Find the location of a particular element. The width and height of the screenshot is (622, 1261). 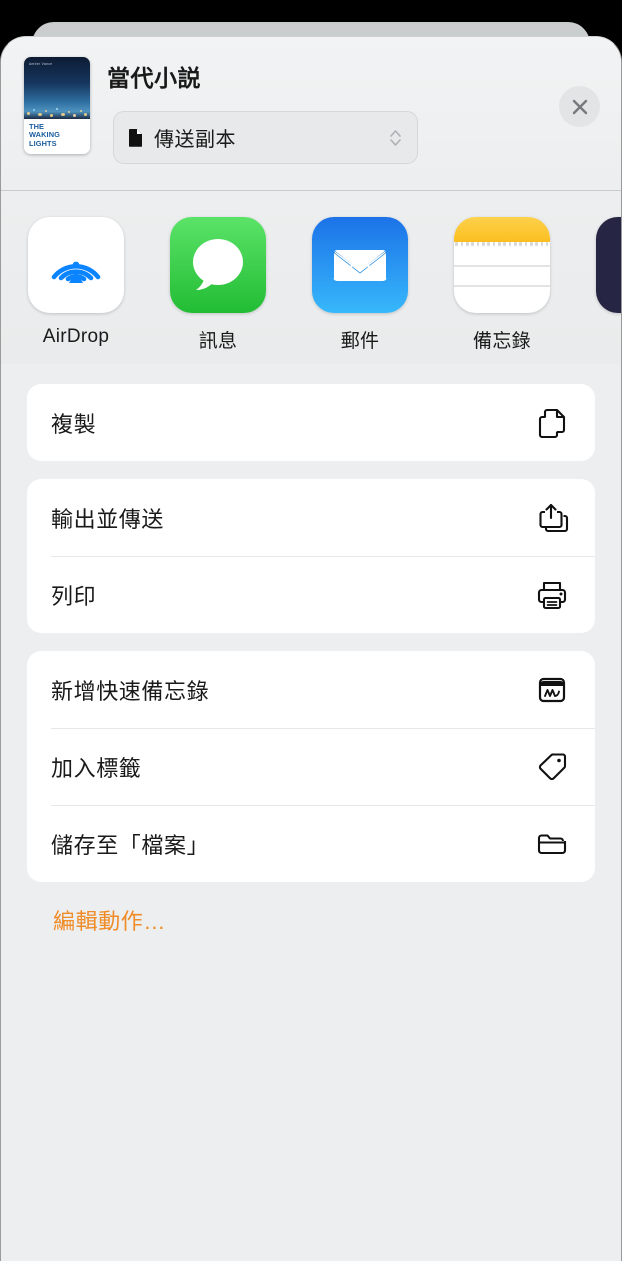

page-title: 當代小説 is located at coordinates (154, 78).